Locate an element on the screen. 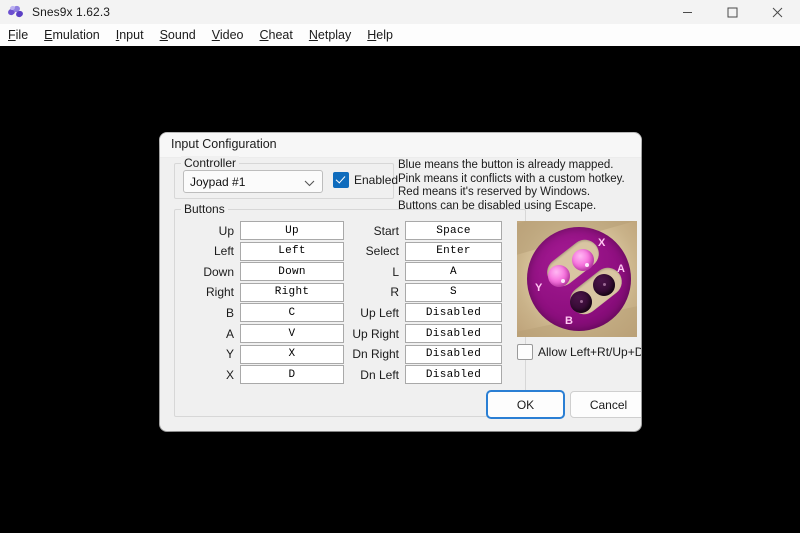 This screenshot has width=800, height=533. hint-line-3: Red means it's reserved by Windows. is located at coordinates (494, 192).